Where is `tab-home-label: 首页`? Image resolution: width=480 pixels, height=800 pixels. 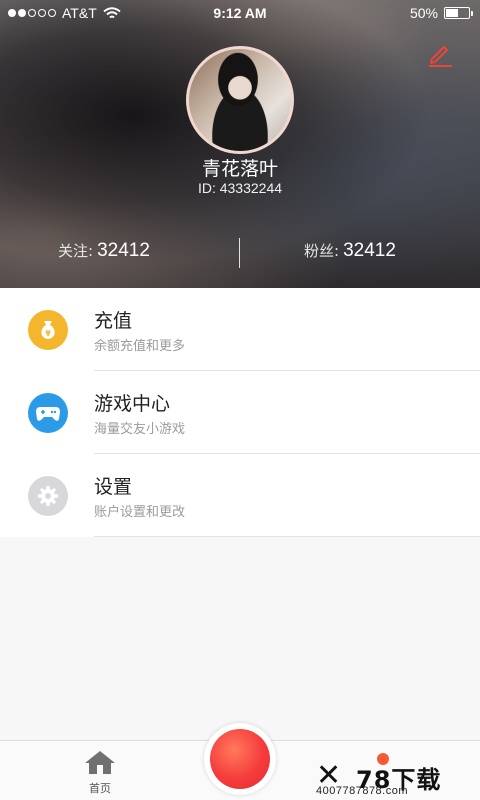
tab-home-label: 首页 is located at coordinates (100, 788).